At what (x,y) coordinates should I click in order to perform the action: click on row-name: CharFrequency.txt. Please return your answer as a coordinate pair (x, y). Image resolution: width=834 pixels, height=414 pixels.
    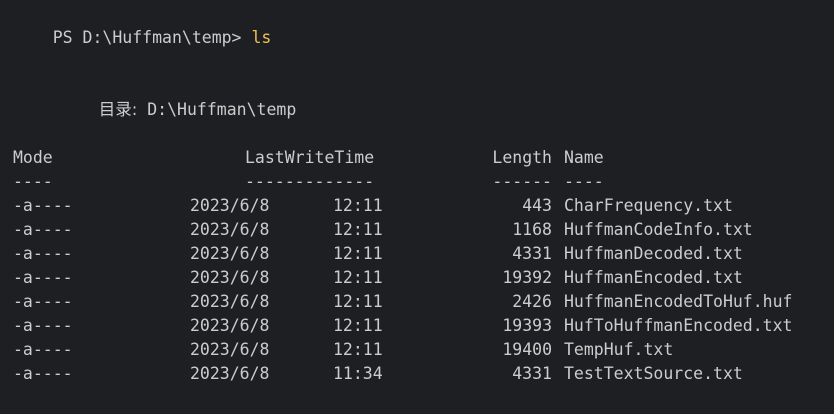
    Looking at the image, I should click on (648, 205).